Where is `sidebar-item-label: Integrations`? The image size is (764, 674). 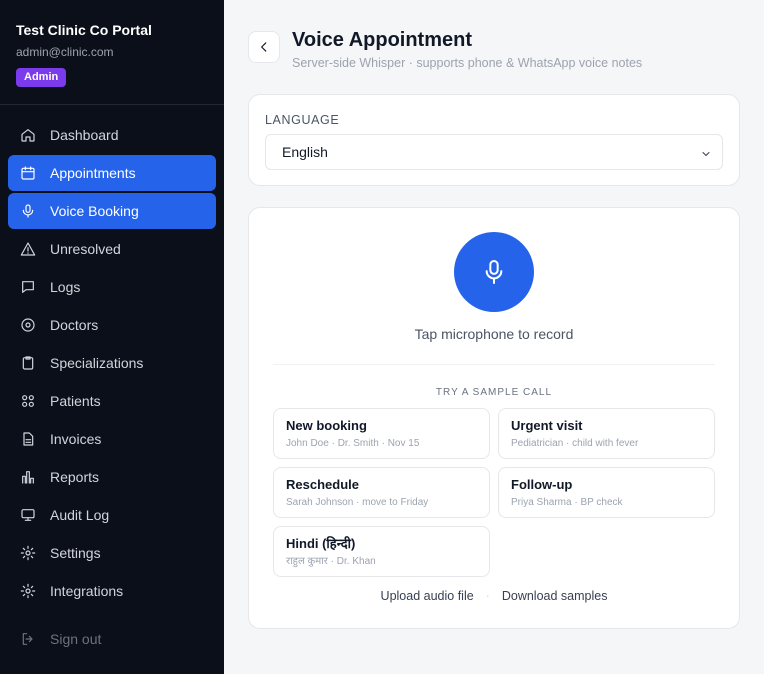
sidebar-item-label: Integrations is located at coordinates (87, 591).